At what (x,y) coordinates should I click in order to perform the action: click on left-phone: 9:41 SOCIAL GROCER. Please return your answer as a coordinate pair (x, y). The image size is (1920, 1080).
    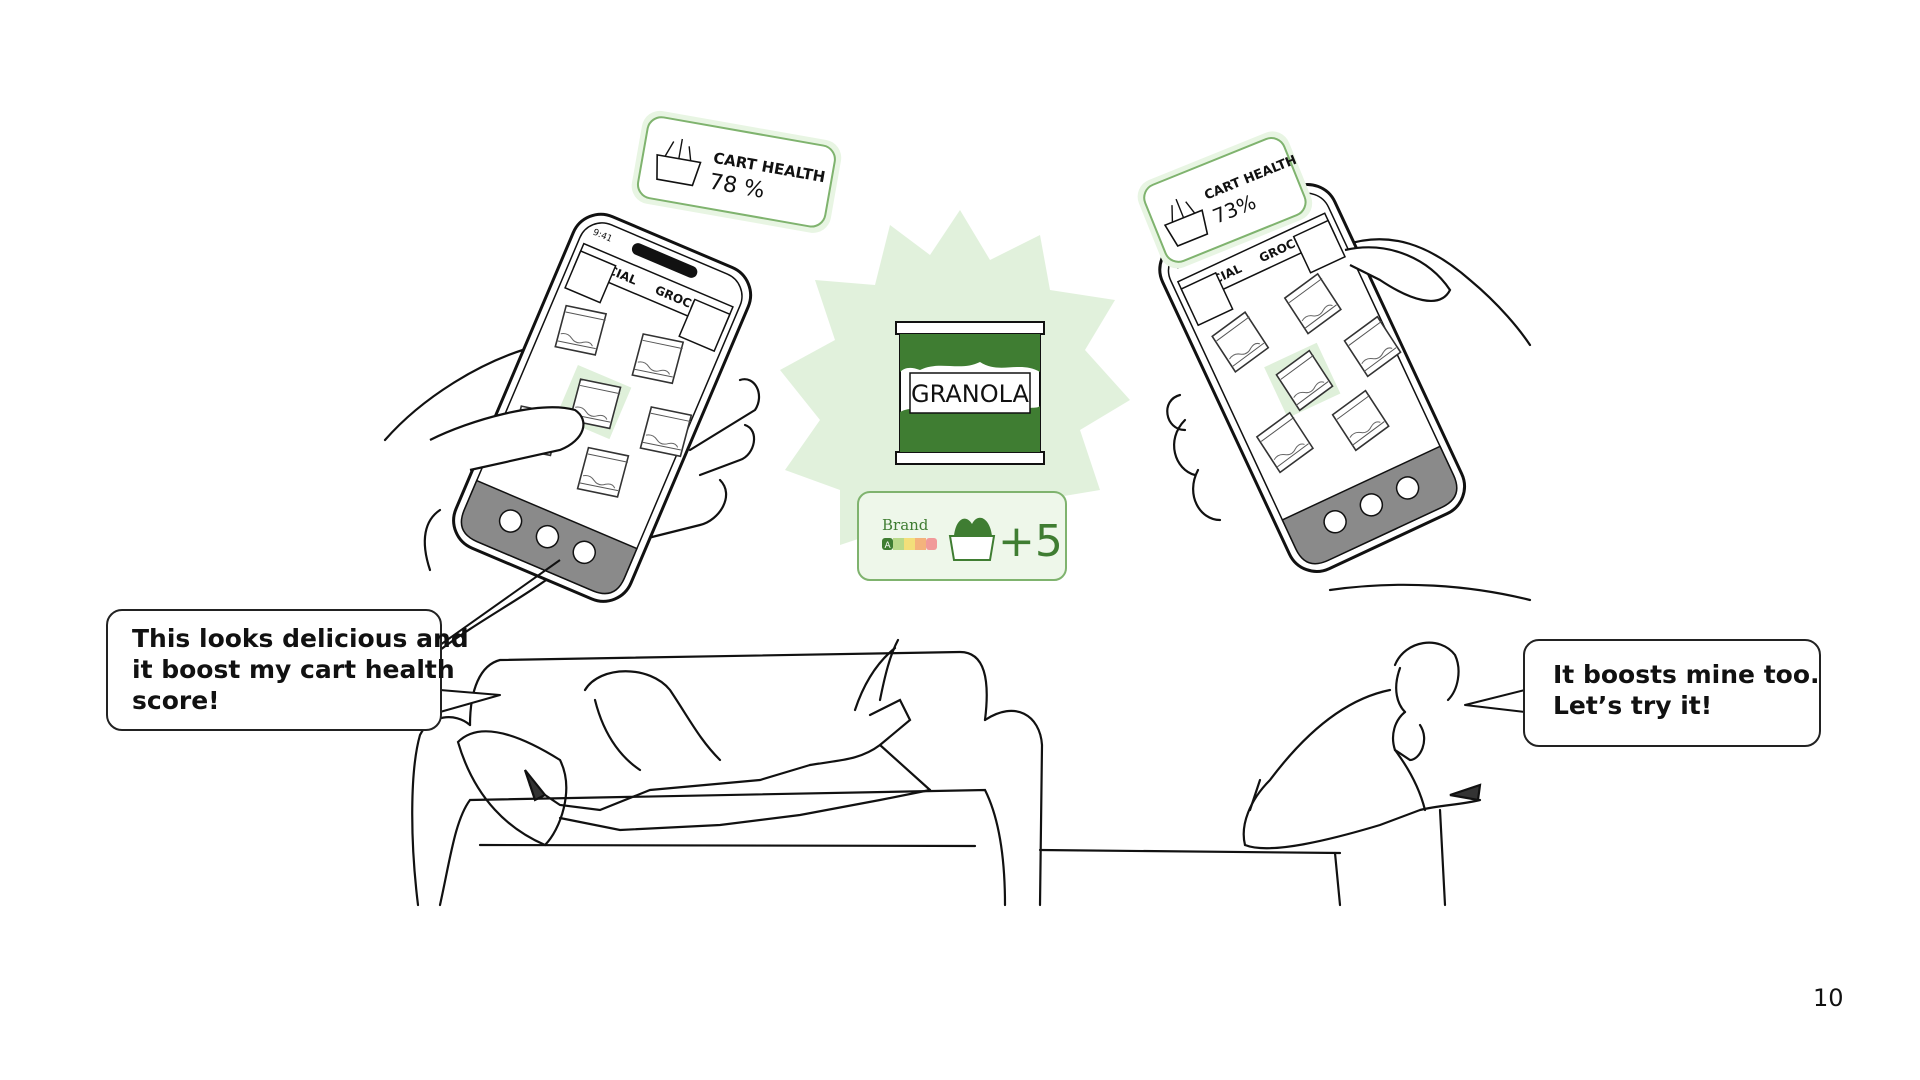
    Looking at the image, I should click on (602, 407).